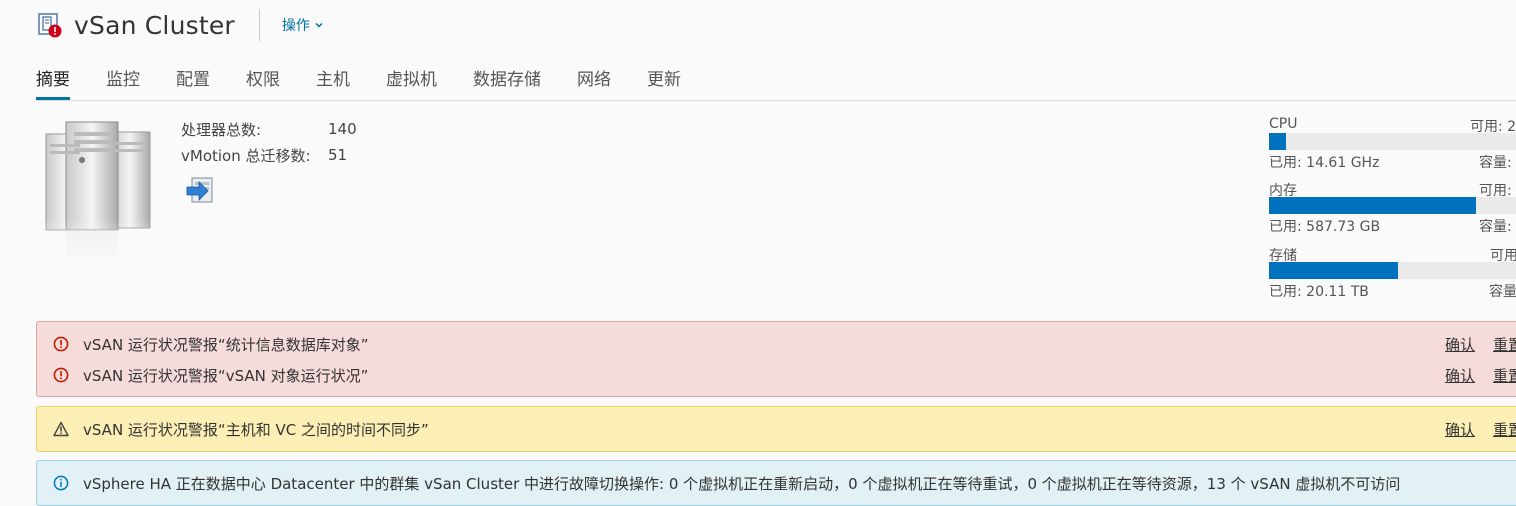 The width and height of the screenshot is (1516, 506). Describe the element at coordinates (263, 81) in the screenshot. I see `tab-permissions: 权限` at that location.